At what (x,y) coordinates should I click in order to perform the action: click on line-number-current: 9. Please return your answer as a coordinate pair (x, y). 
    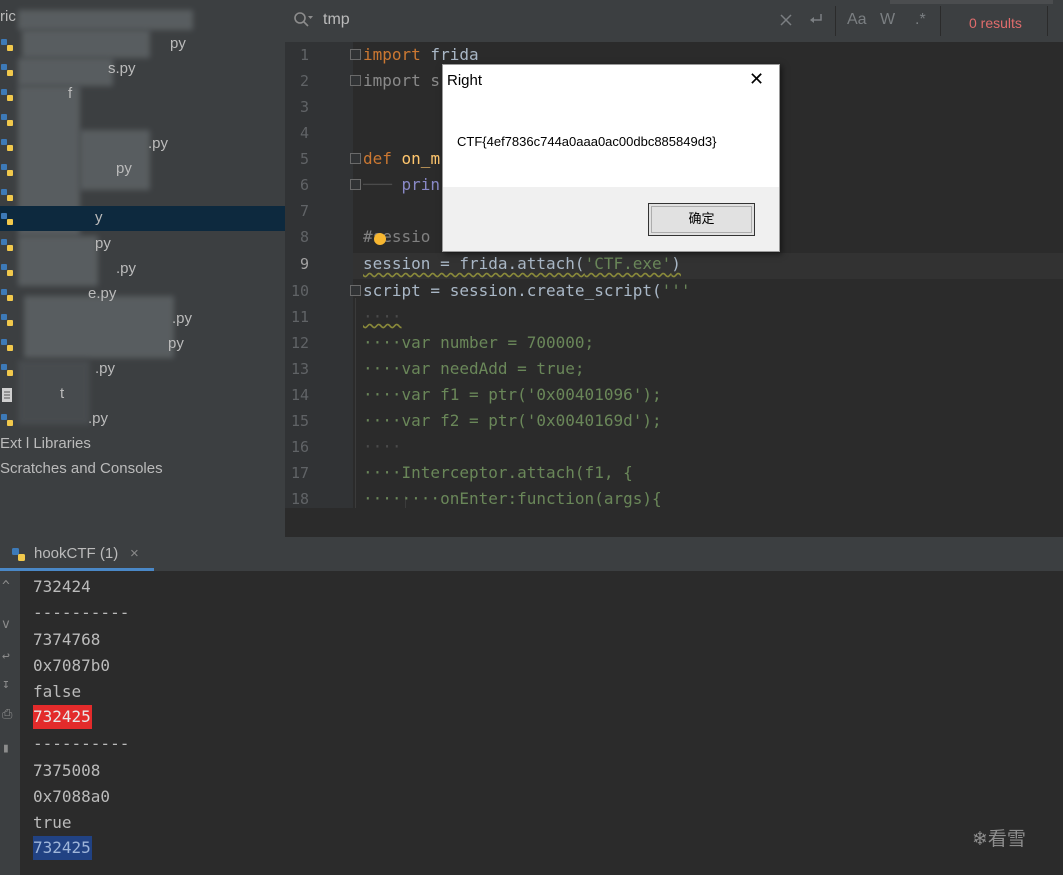
    Looking at the image, I should click on (304, 264).